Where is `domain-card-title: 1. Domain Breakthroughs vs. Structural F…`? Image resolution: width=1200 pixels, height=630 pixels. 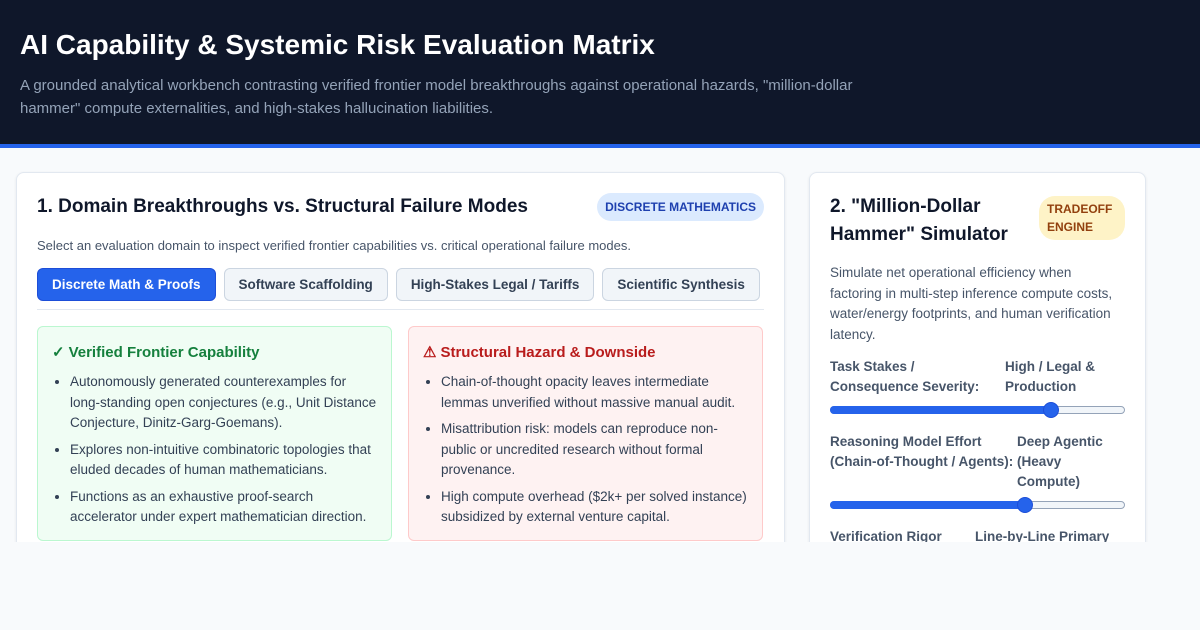 domain-card-title: 1. Domain Breakthroughs vs. Structural F… is located at coordinates (282, 206).